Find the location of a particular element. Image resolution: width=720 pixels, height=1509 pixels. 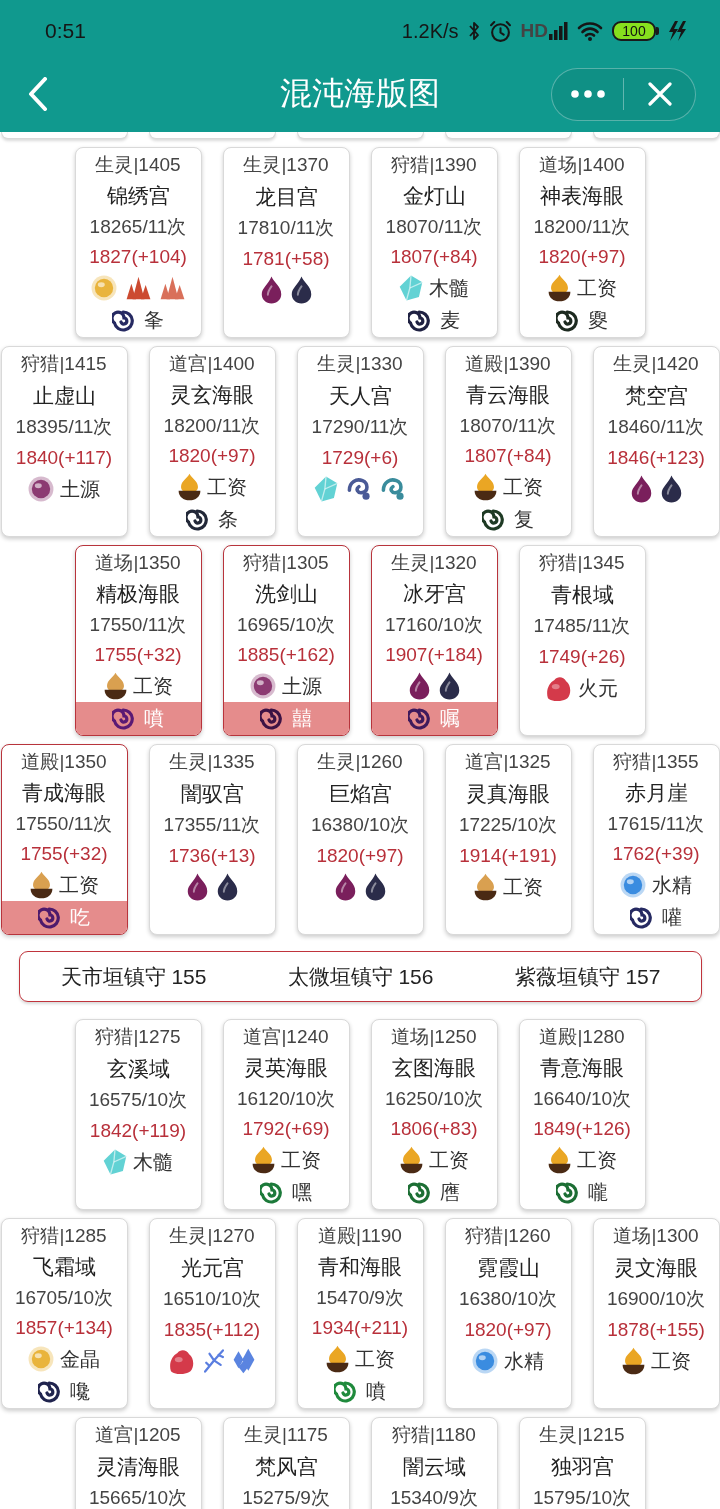

score-count: 15665/10次 is located at coordinates (138, 1497).